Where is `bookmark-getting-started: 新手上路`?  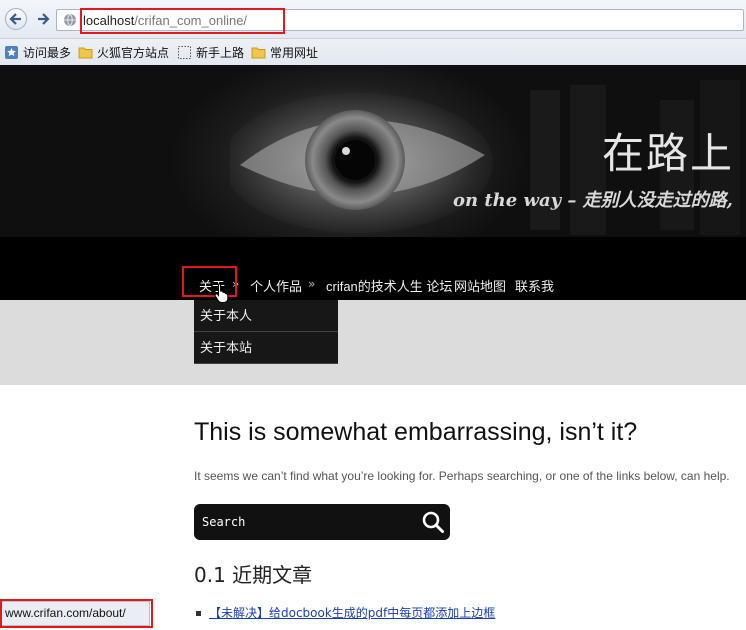
bookmark-getting-started: 新手上路 is located at coordinates (210, 52).